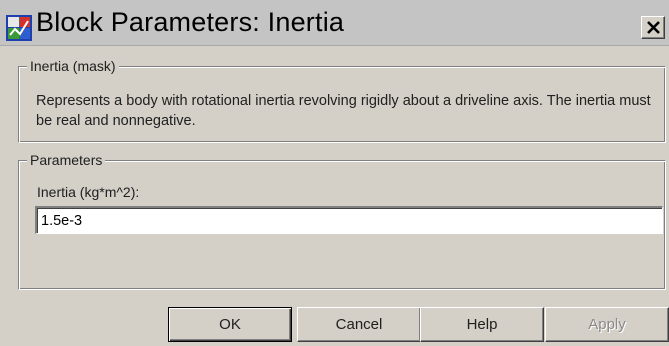  What do you see at coordinates (19, 28) in the screenshot?
I see `simulink-block-icon` at bounding box center [19, 28].